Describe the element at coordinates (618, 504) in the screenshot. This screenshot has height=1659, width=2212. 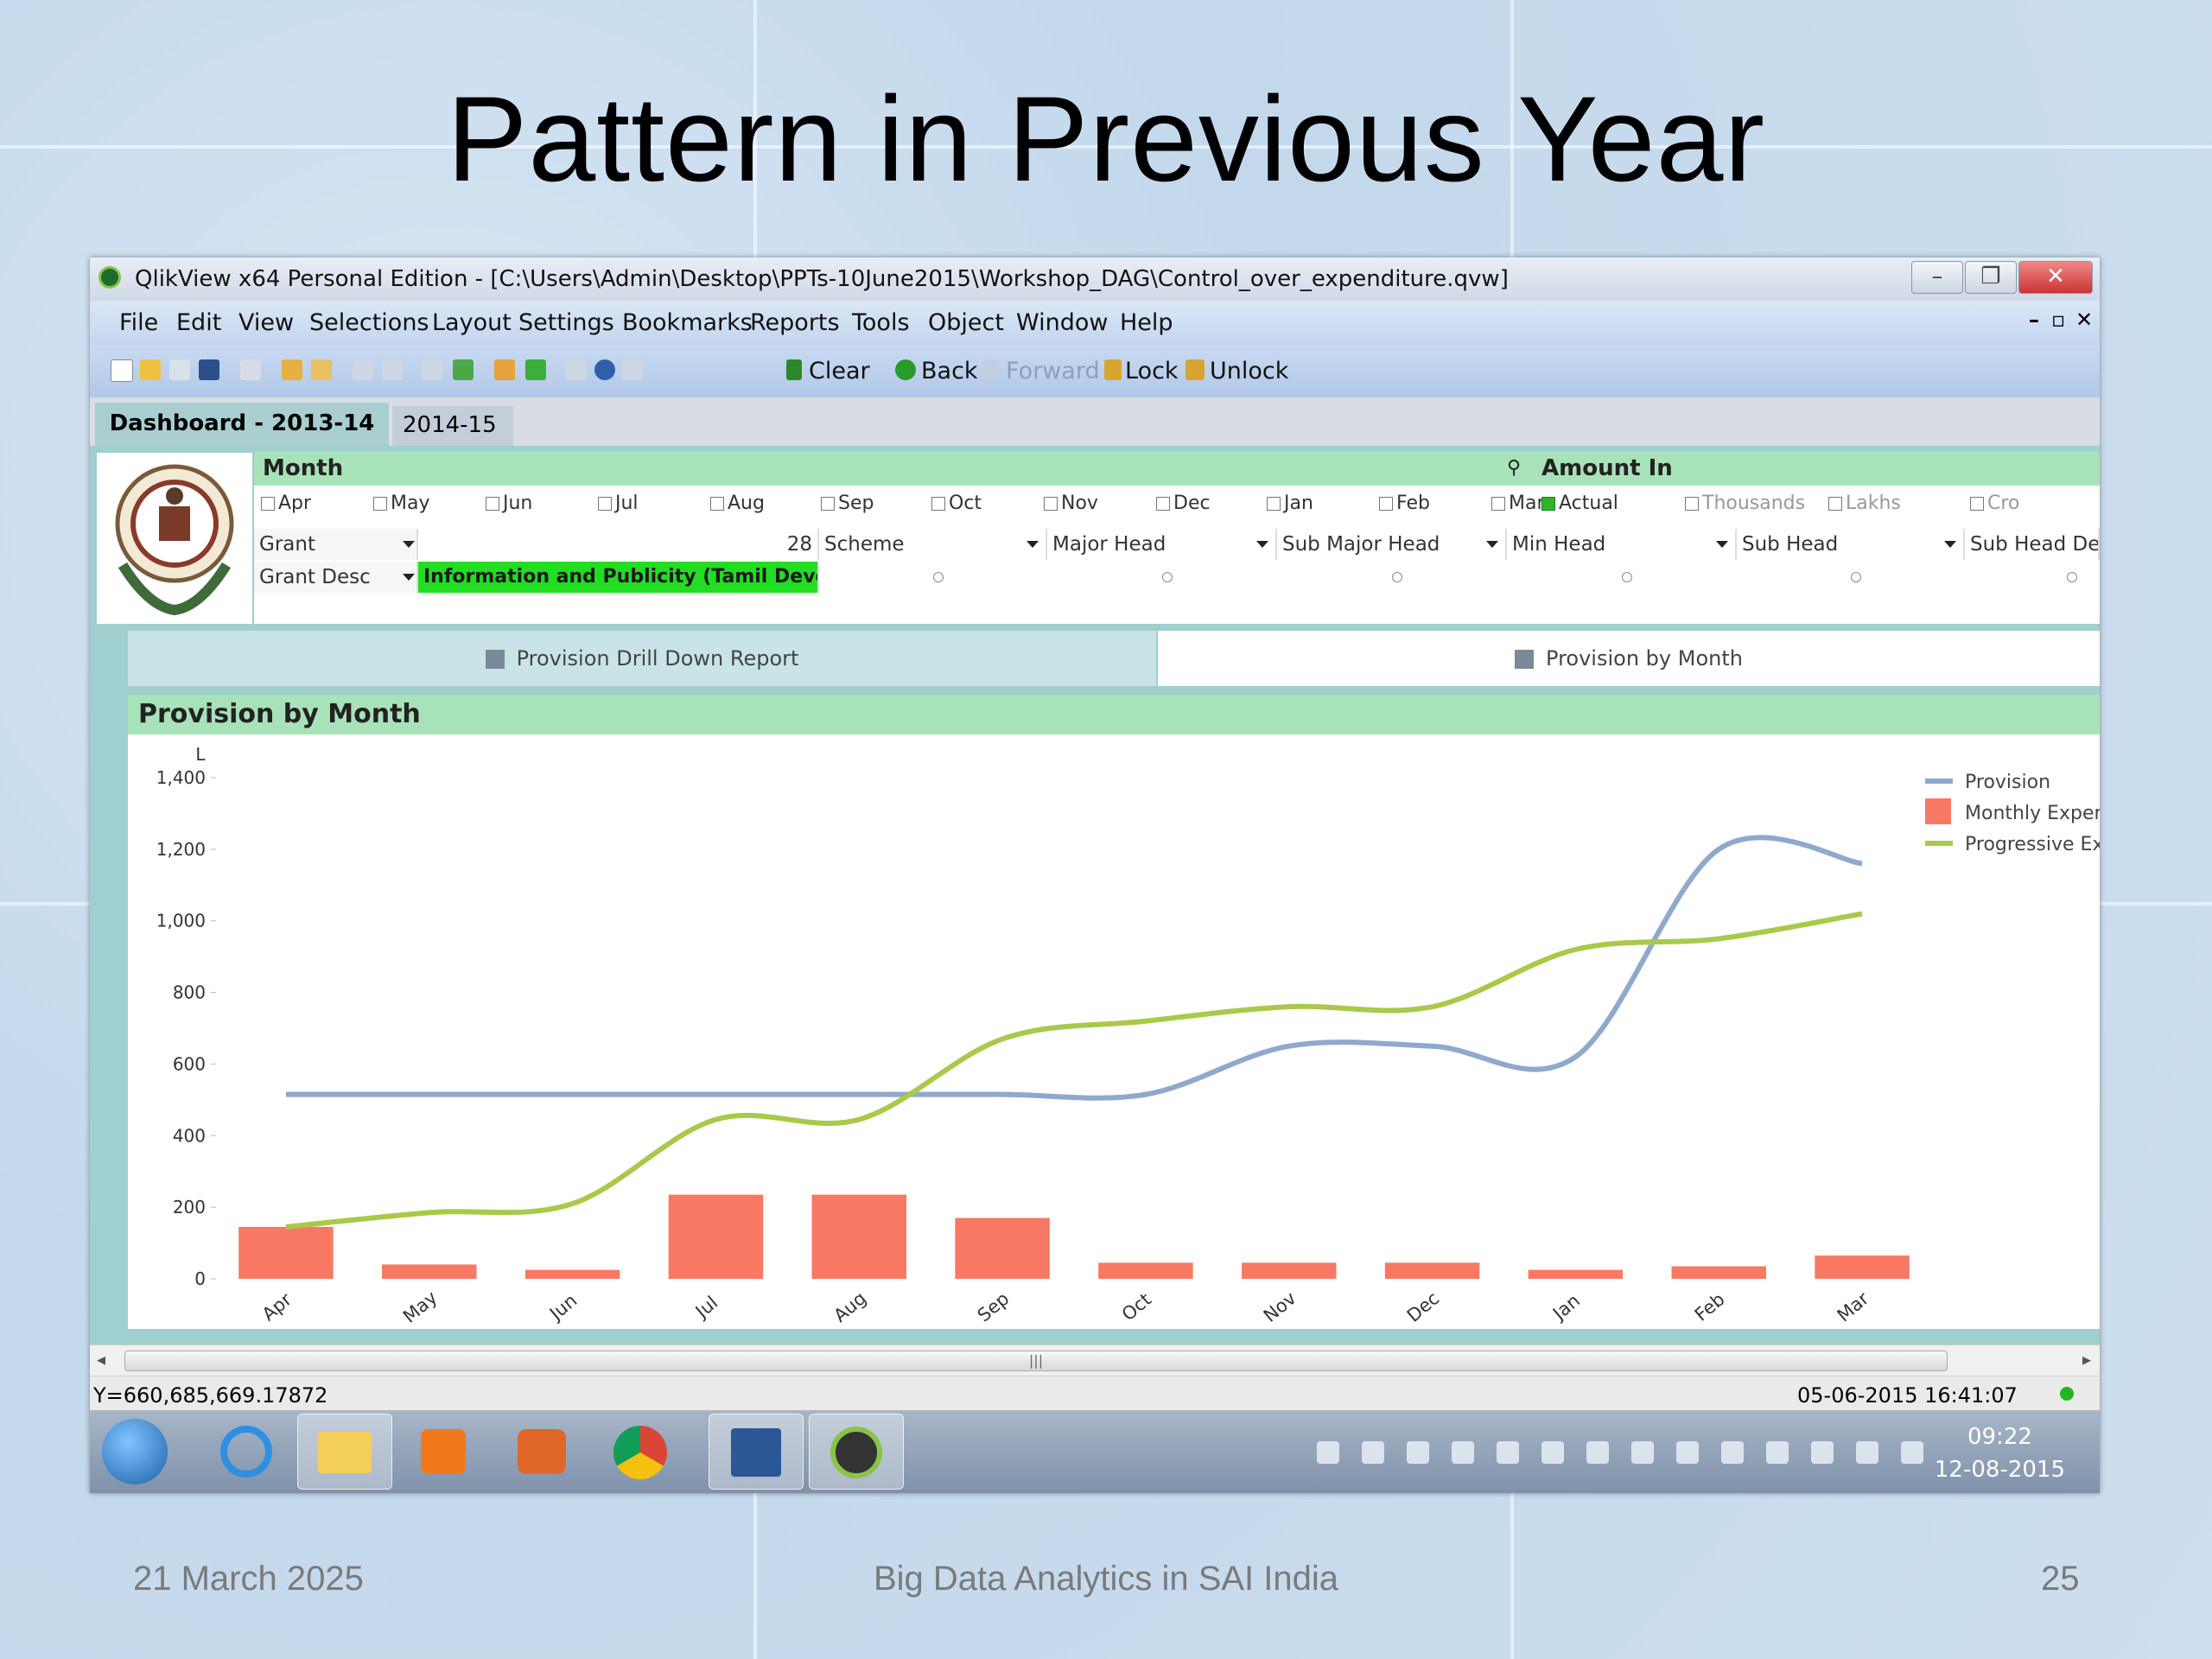
I see `month-option-jul: Jul` at that location.